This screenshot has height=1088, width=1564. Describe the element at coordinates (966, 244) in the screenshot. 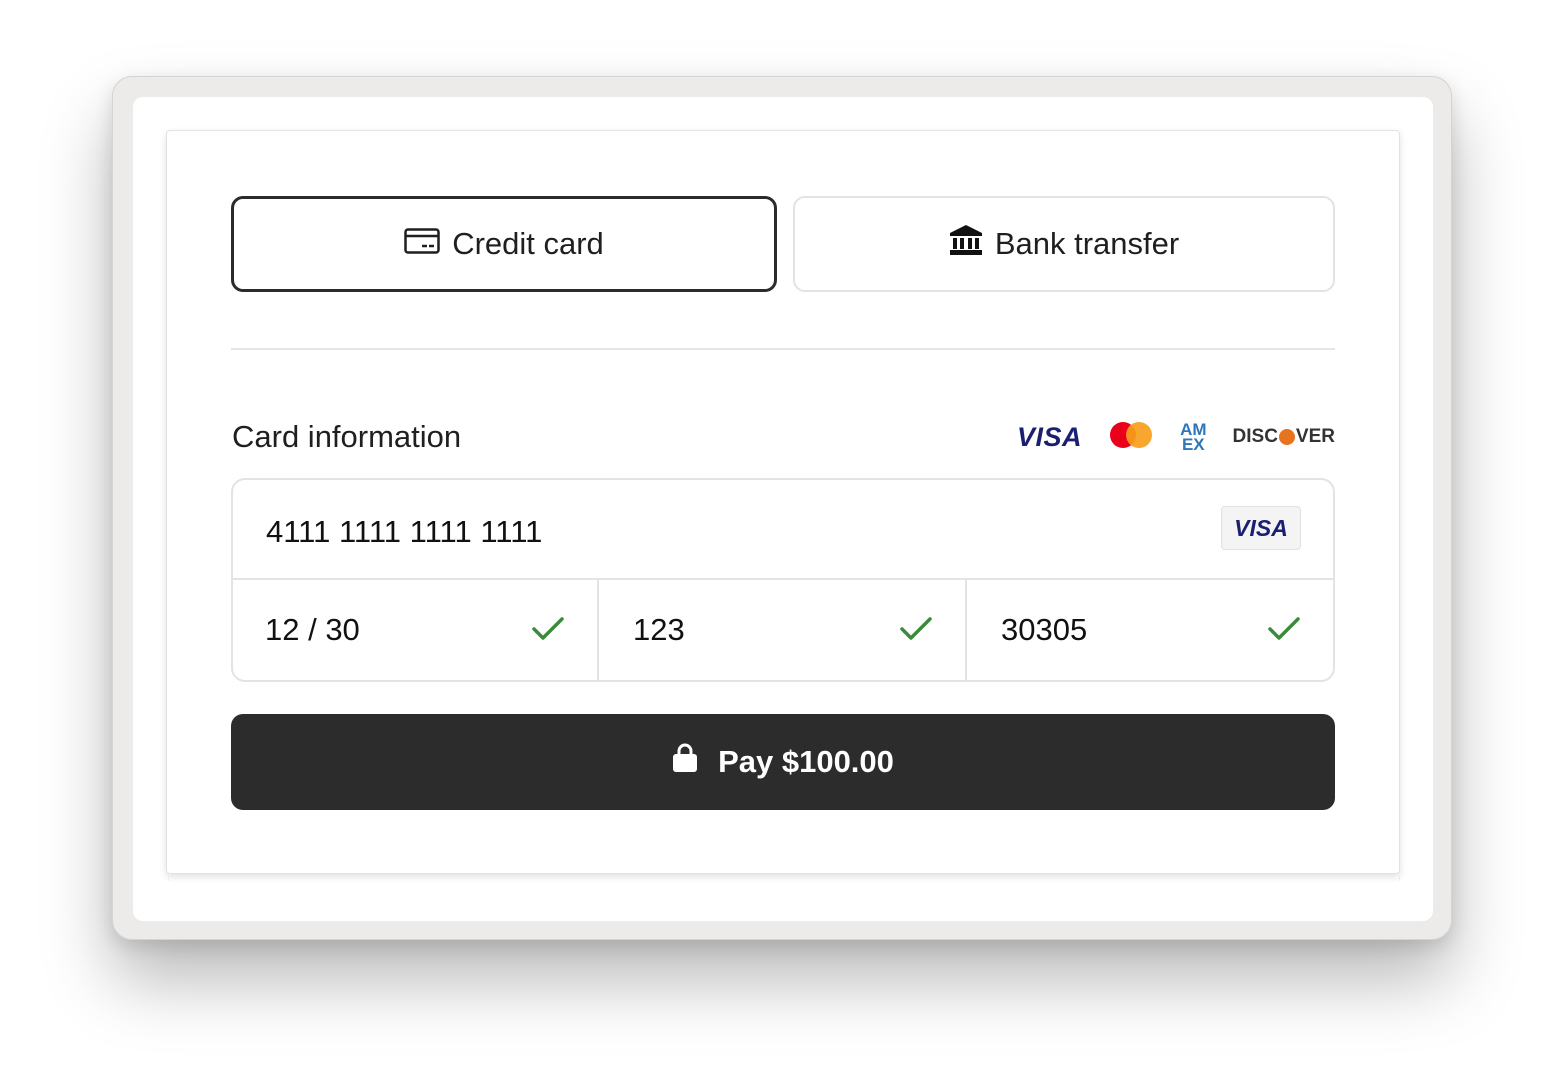

I see `bank-icon` at that location.